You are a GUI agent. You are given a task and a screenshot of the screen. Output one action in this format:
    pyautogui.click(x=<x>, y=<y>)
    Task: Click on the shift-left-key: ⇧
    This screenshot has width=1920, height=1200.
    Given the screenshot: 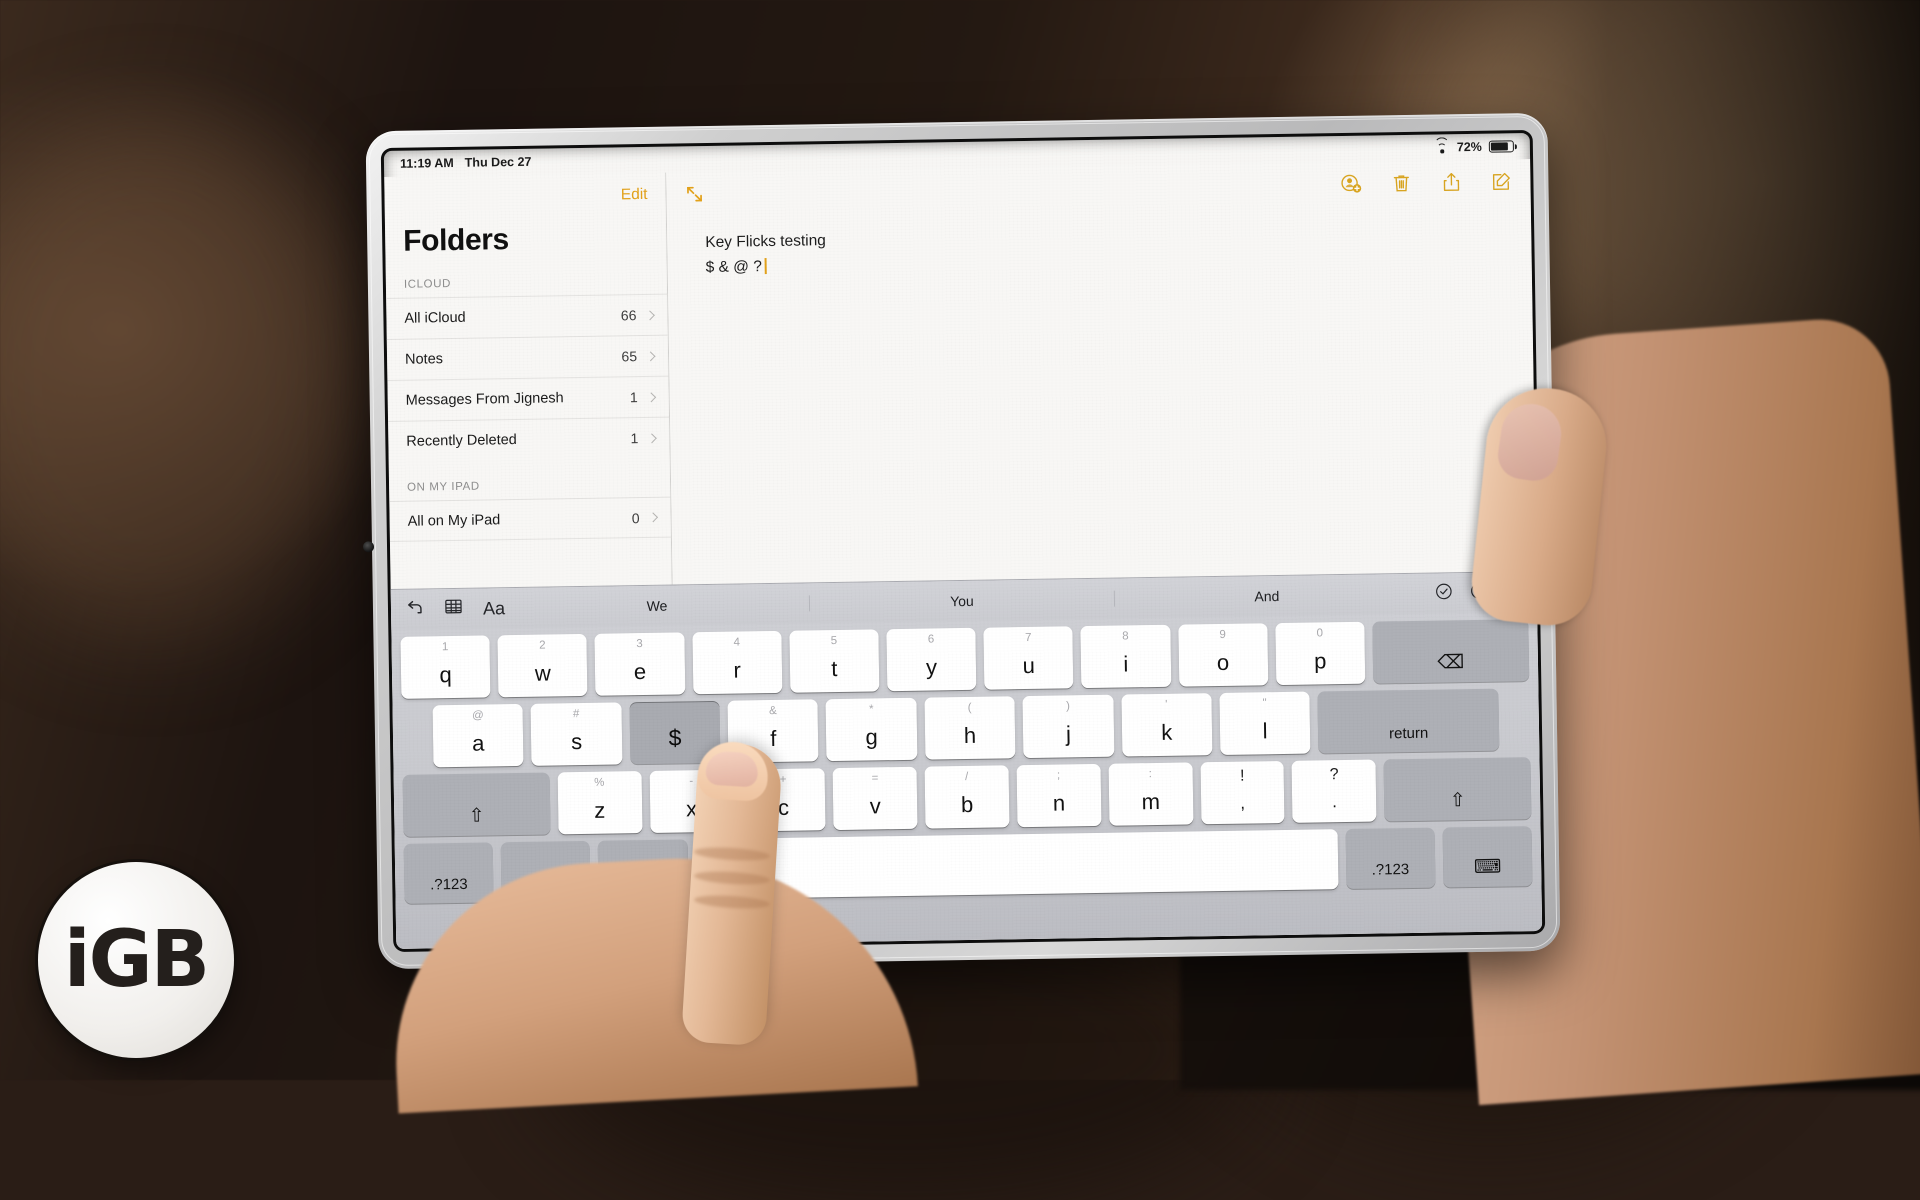 What is the action you would take?
    pyautogui.click(x=476, y=804)
    